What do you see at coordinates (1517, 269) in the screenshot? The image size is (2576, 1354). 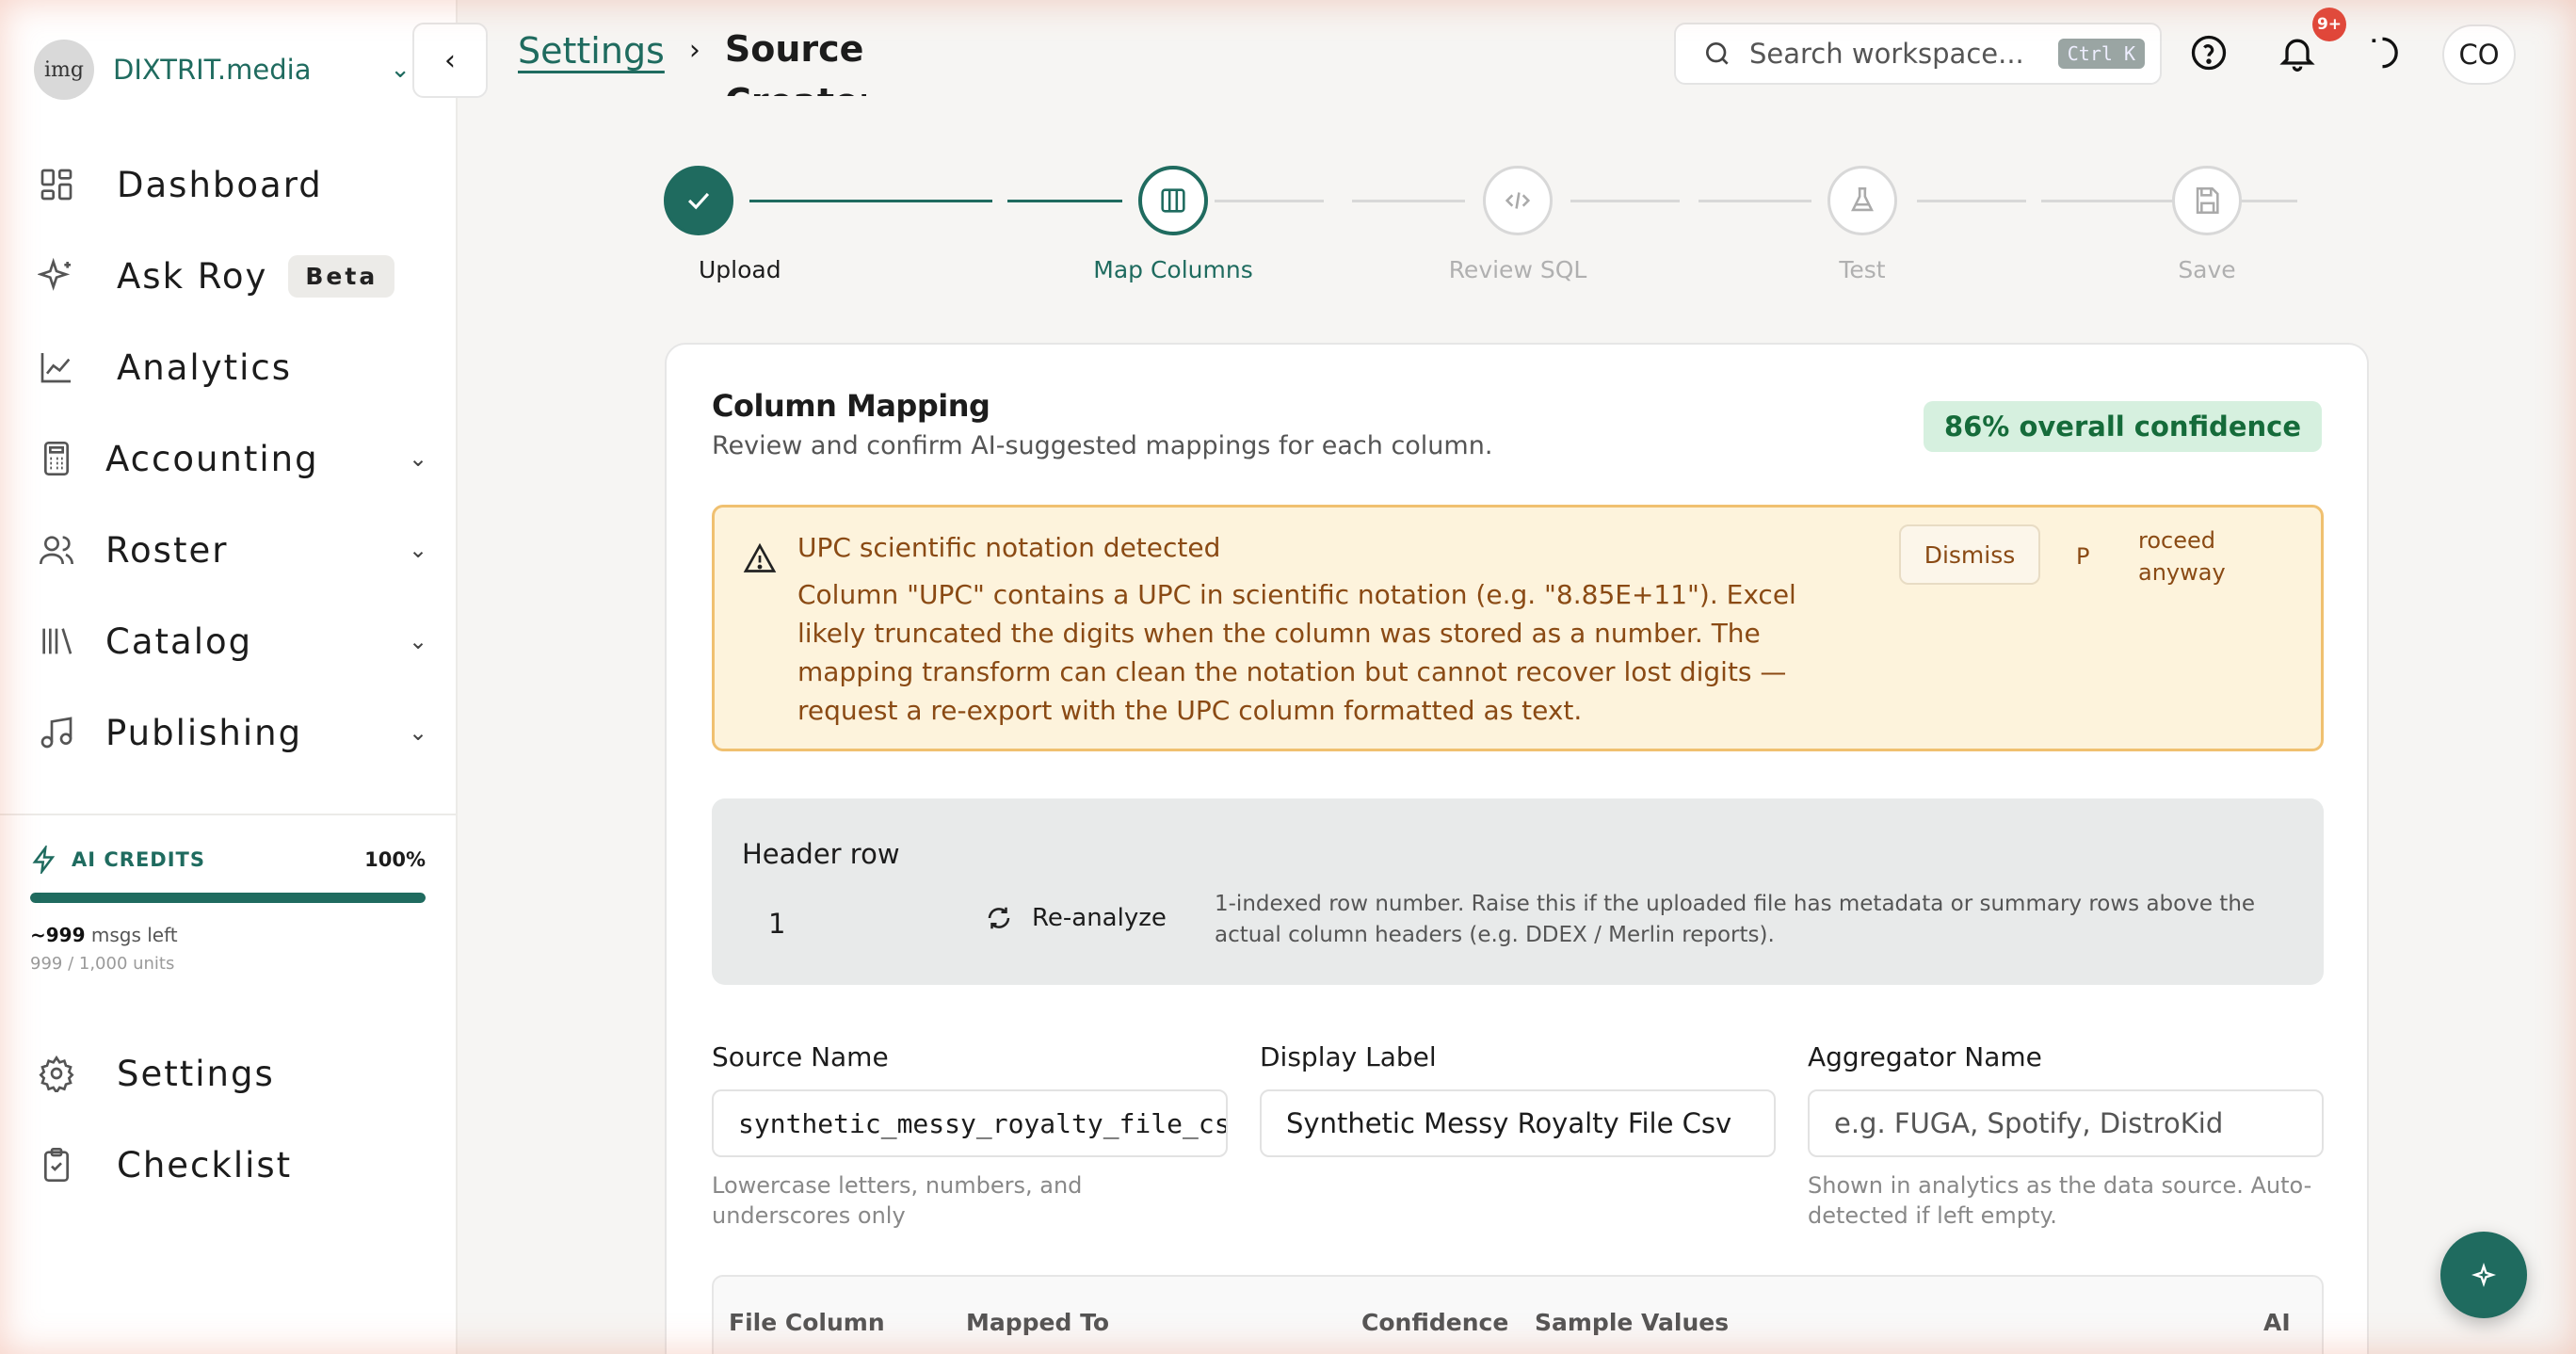 I see `step-label: Review SQL` at bounding box center [1517, 269].